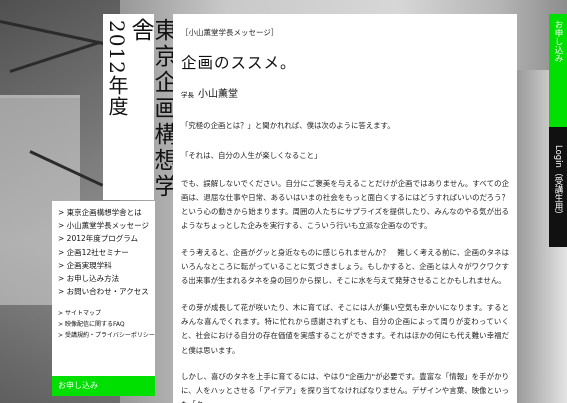 This screenshot has width=567, height=403. What do you see at coordinates (103, 238) in the screenshot?
I see `nav-item-program: 2012年度プログラム` at bounding box center [103, 238].